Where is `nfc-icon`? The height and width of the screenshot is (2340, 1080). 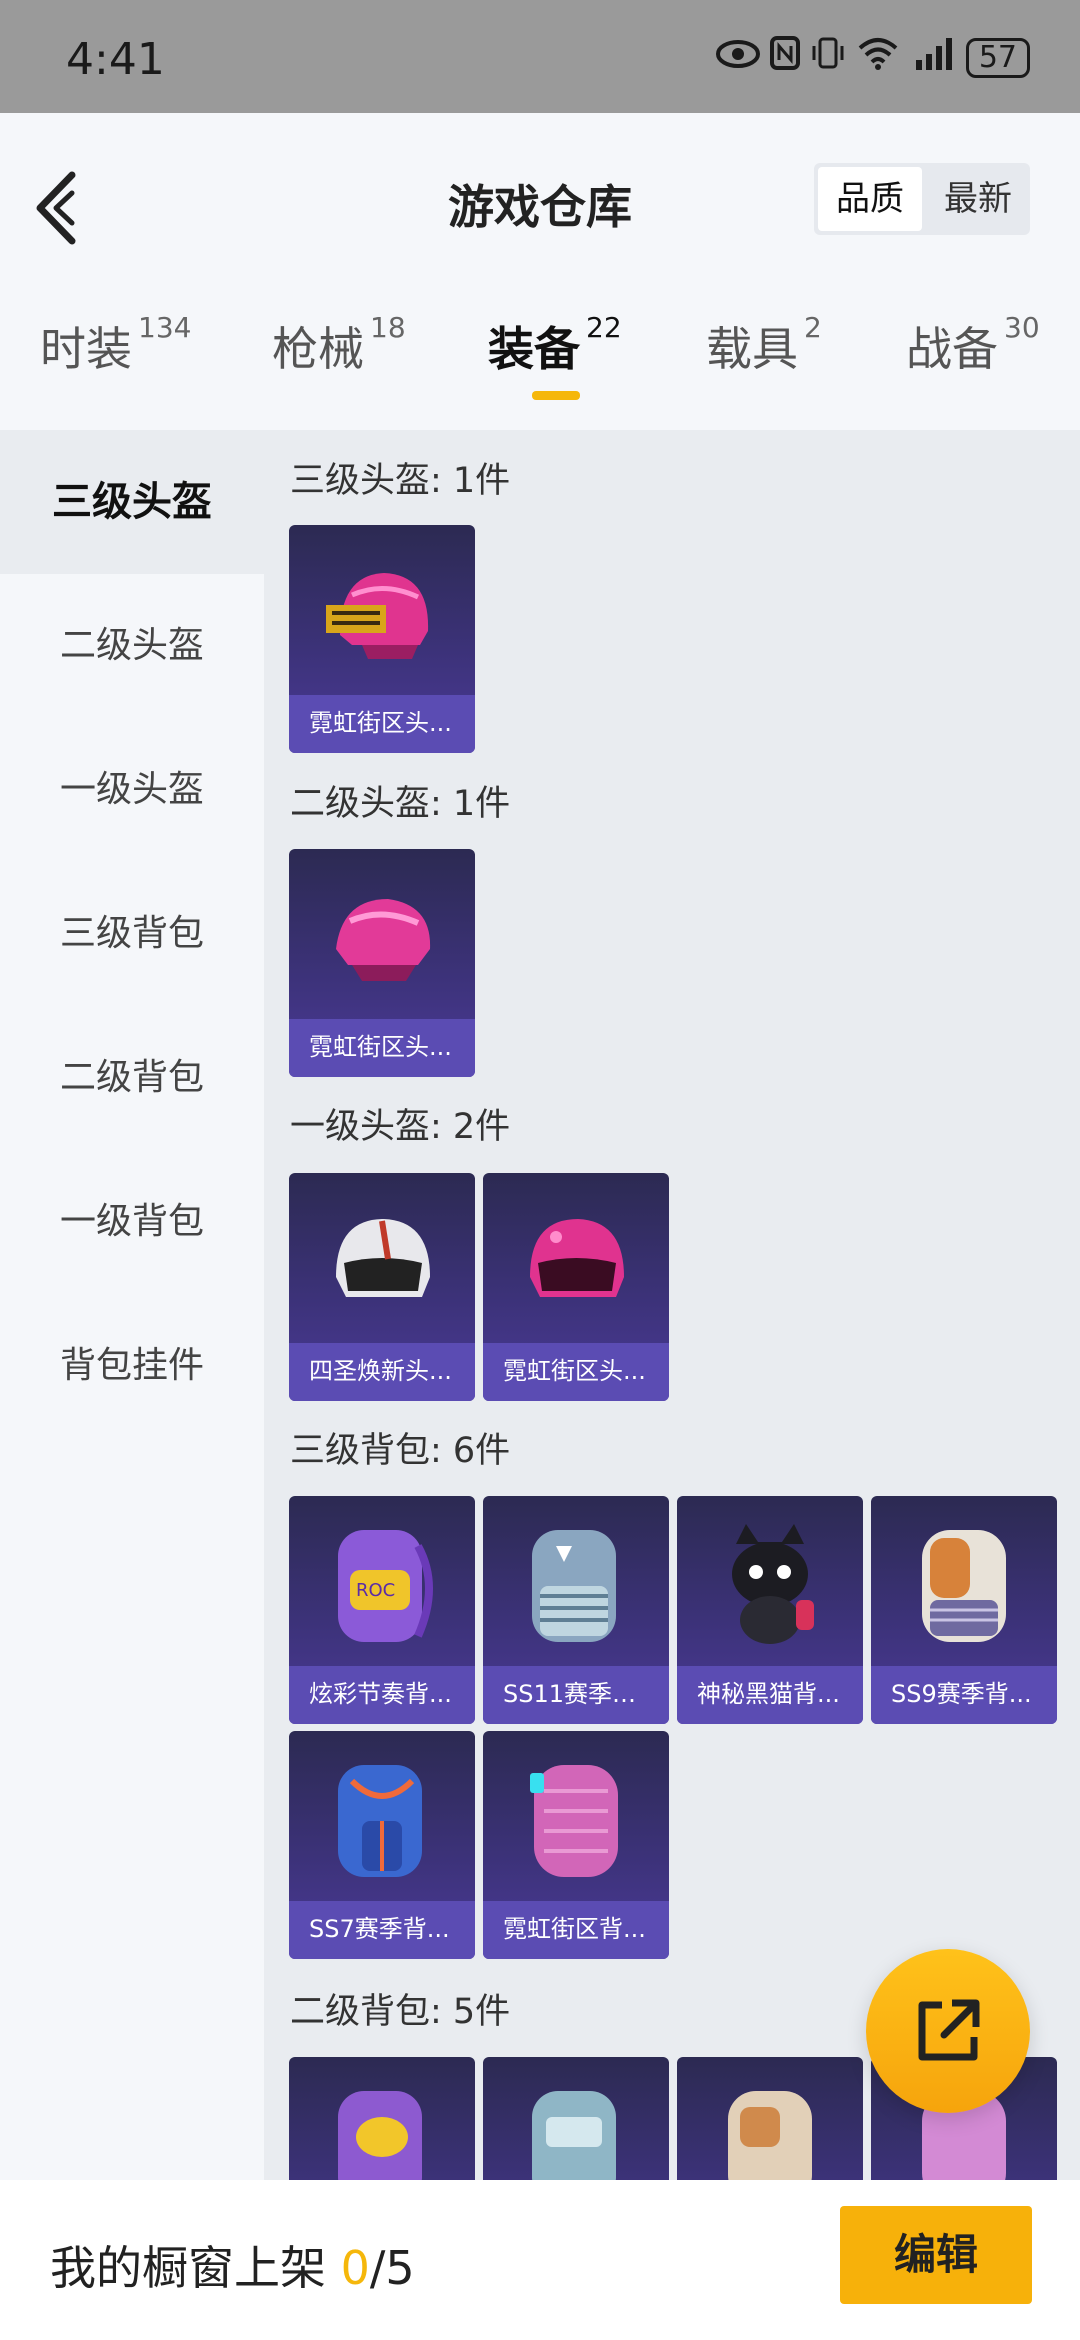
nfc-icon is located at coordinates (784, 57).